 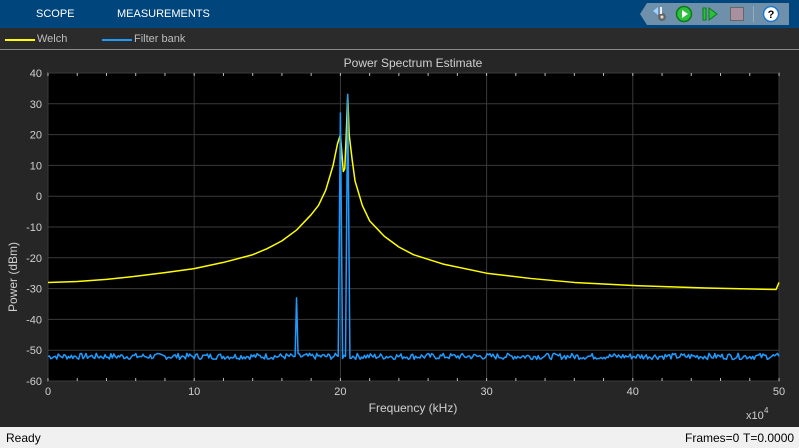 What do you see at coordinates (766, 410) in the screenshot?
I see `x-multiplier-exponent: 4` at bounding box center [766, 410].